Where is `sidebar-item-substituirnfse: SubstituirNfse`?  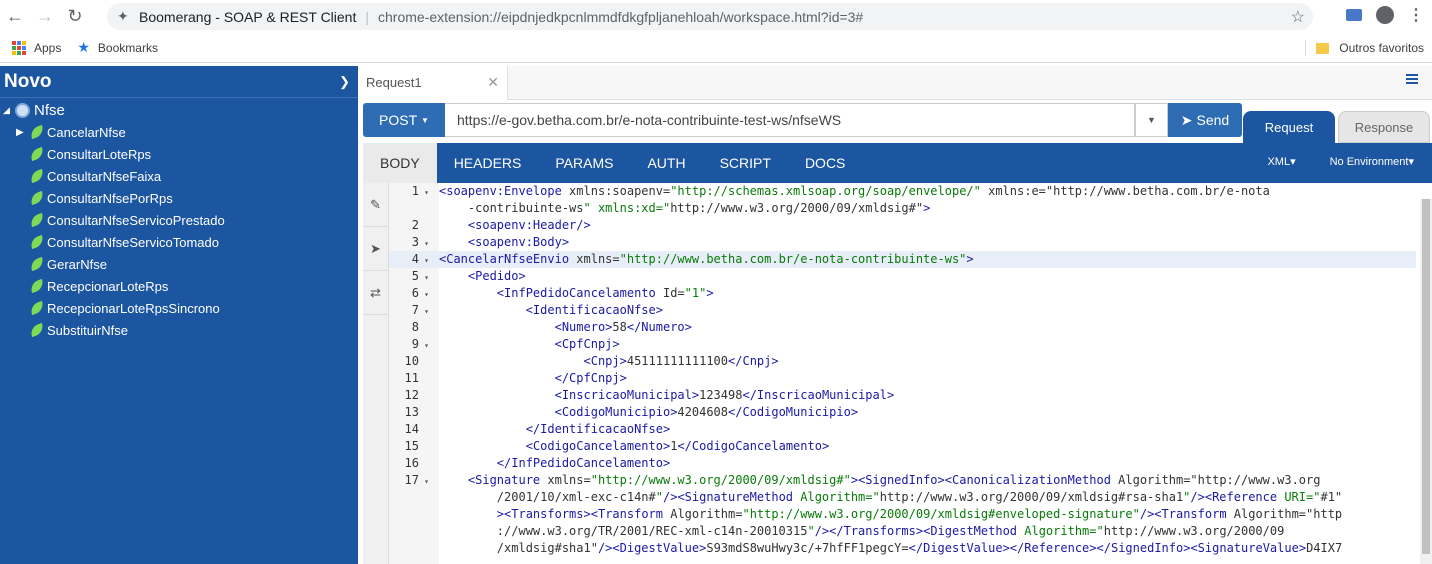 sidebar-item-substituirnfse: SubstituirNfse is located at coordinates (179, 330).